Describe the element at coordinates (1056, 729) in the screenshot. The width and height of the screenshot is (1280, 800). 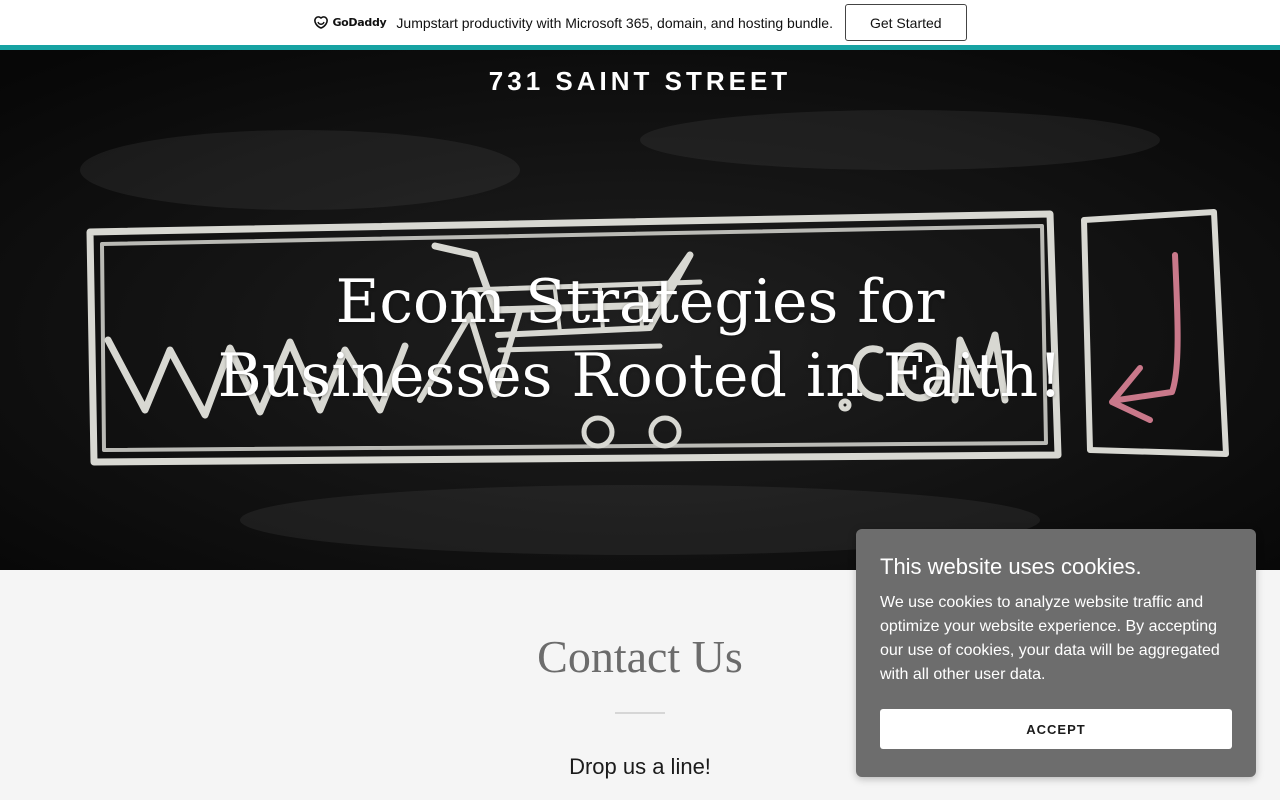
I see `accept-cookies-button: ACCEPT` at that location.